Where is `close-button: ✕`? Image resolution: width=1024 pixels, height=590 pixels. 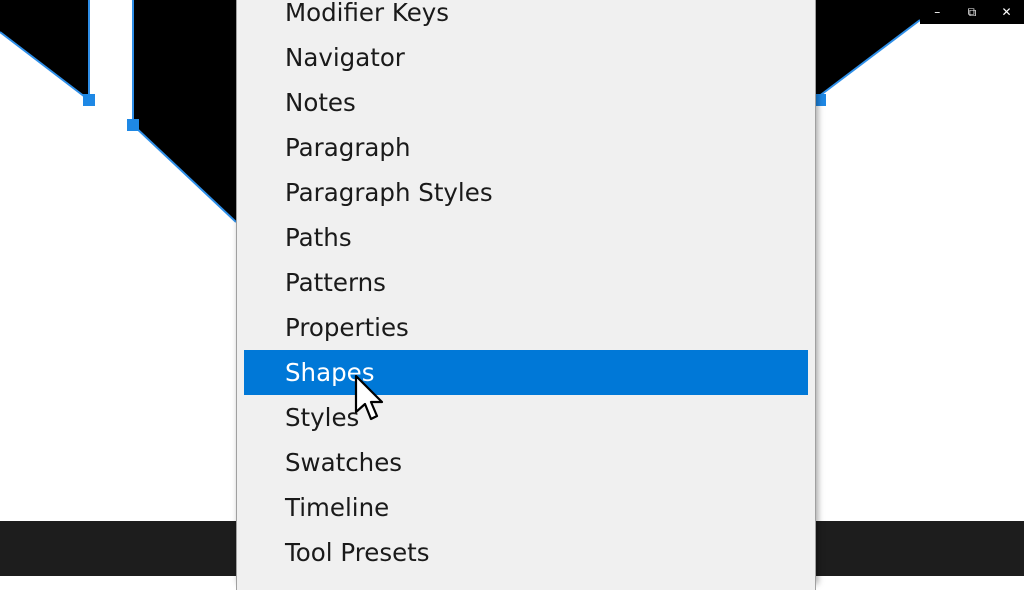 close-button: ✕ is located at coordinates (1006, 12).